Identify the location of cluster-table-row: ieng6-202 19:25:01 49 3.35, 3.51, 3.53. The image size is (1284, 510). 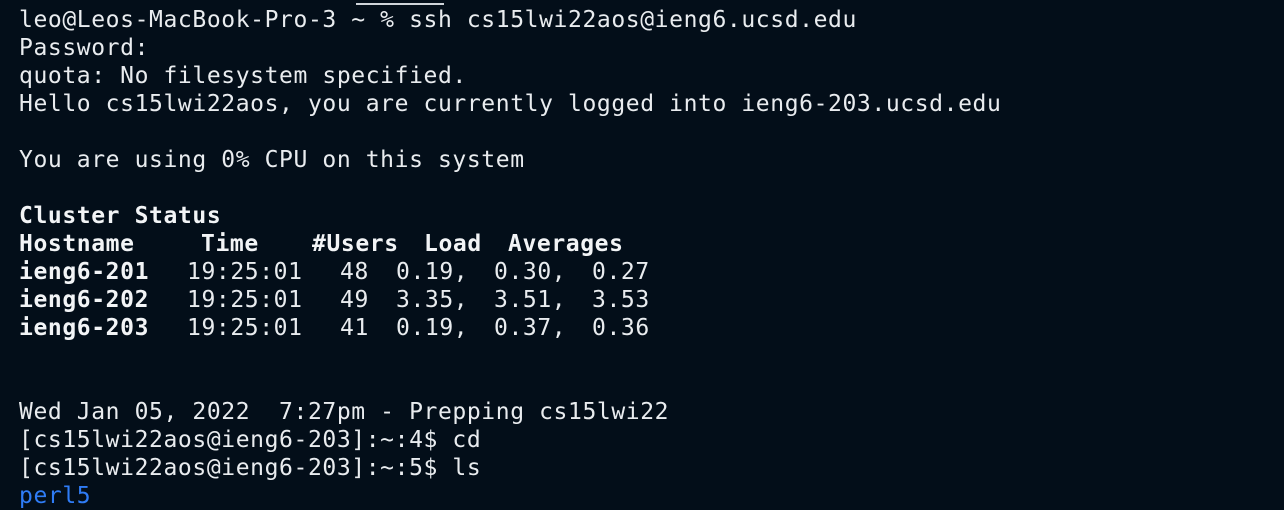
(510, 300).